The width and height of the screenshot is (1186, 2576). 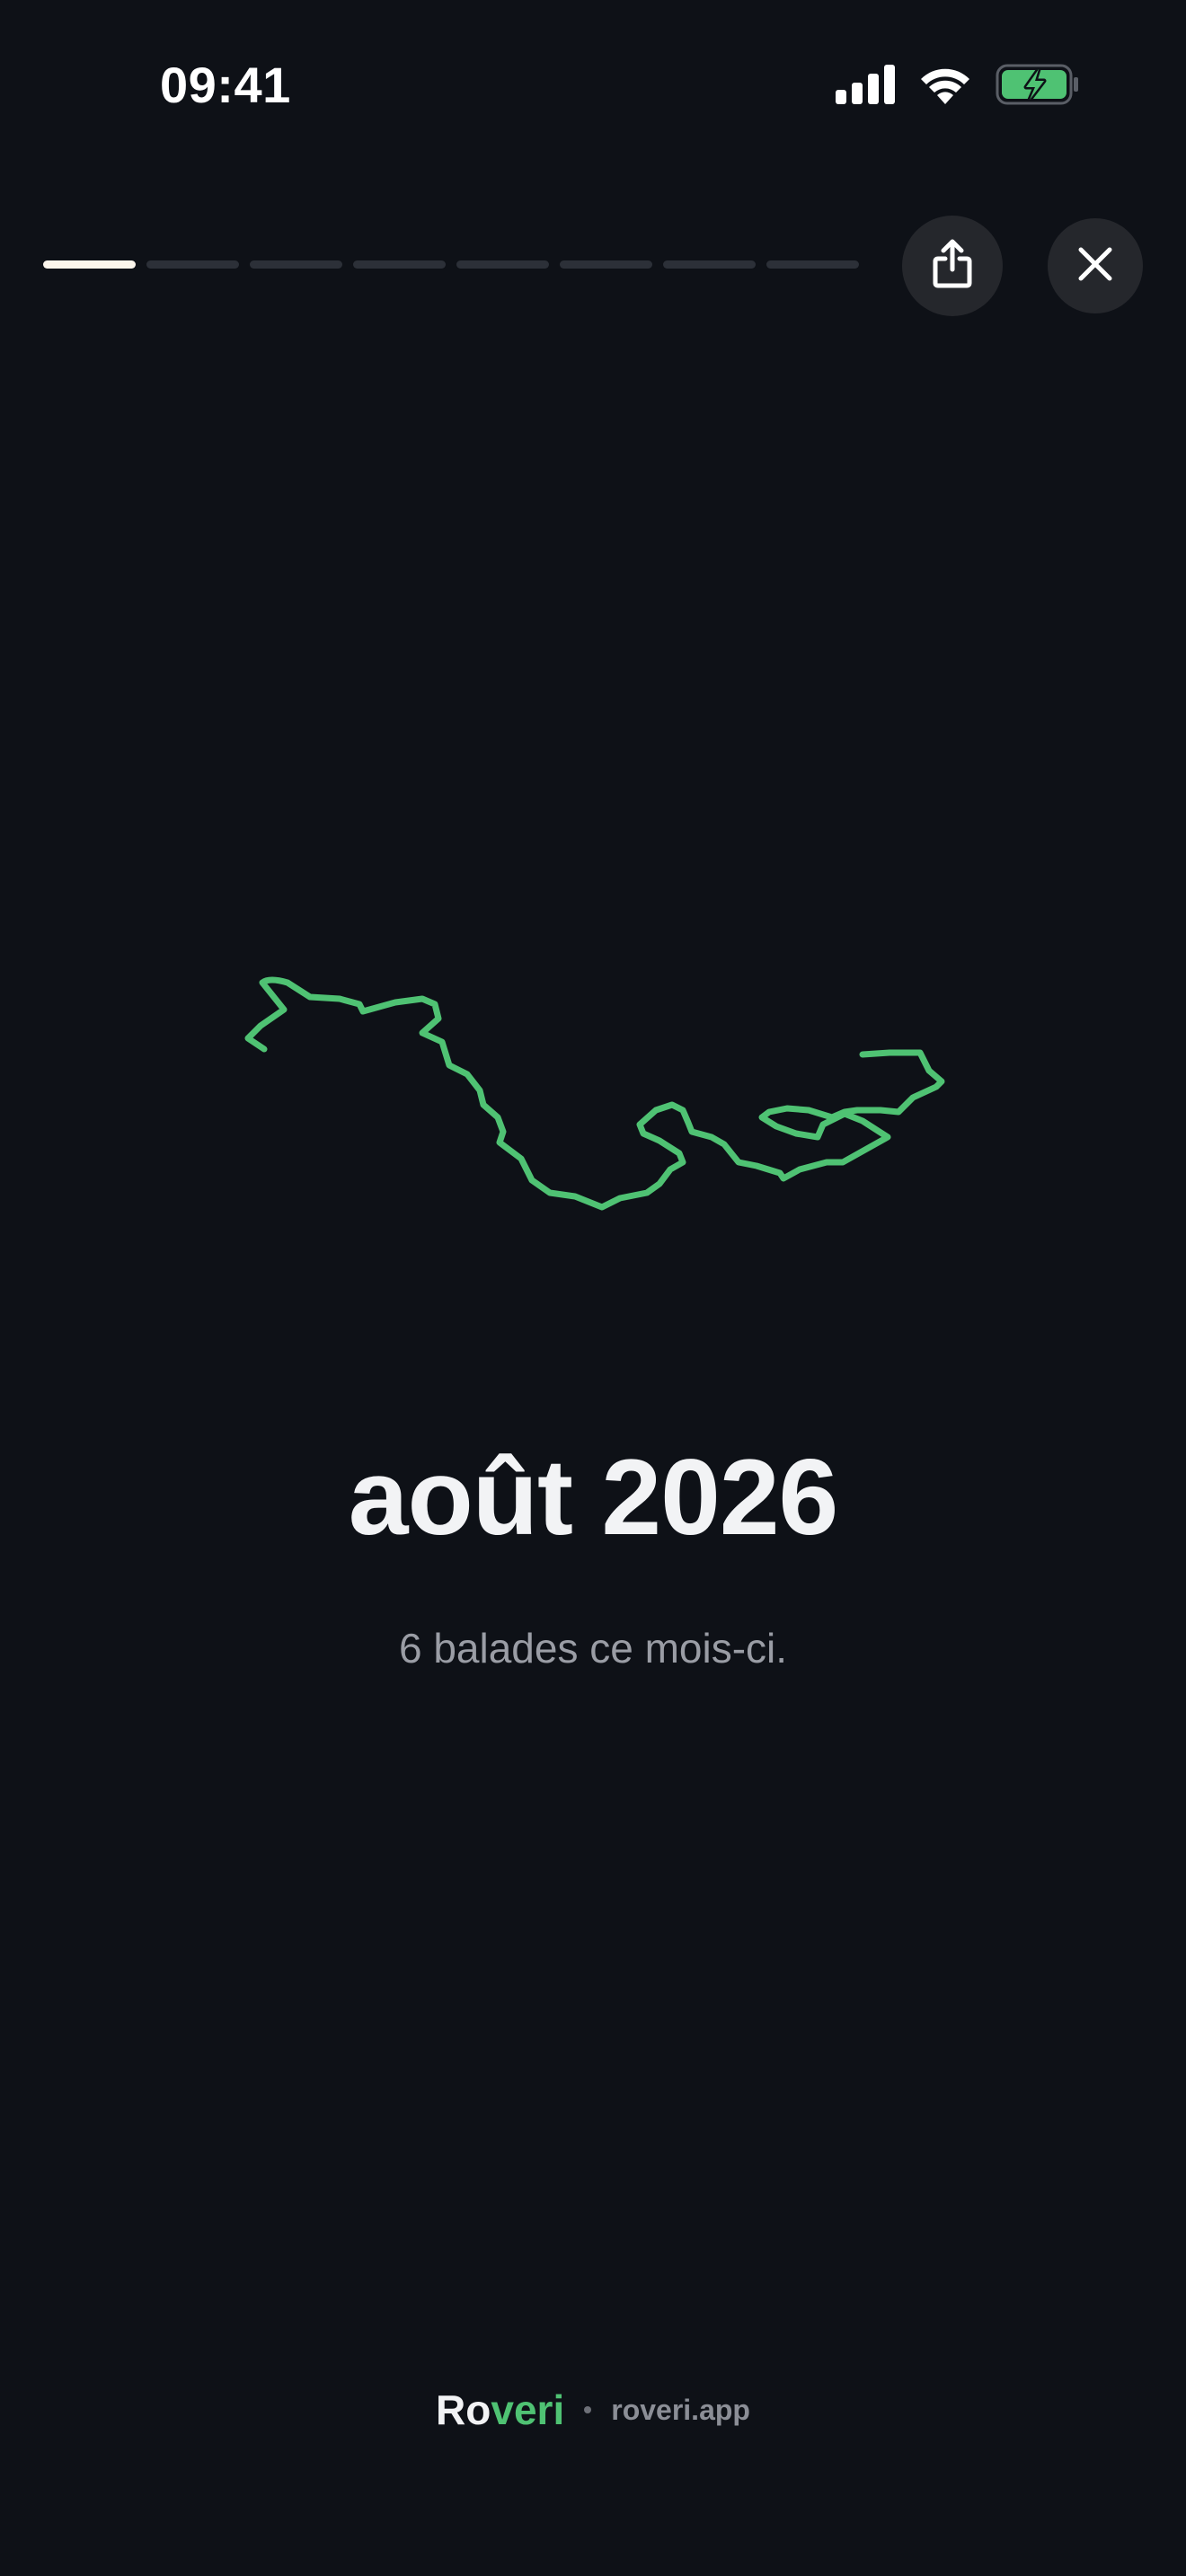 I want to click on route-path, so click(x=594, y=1093).